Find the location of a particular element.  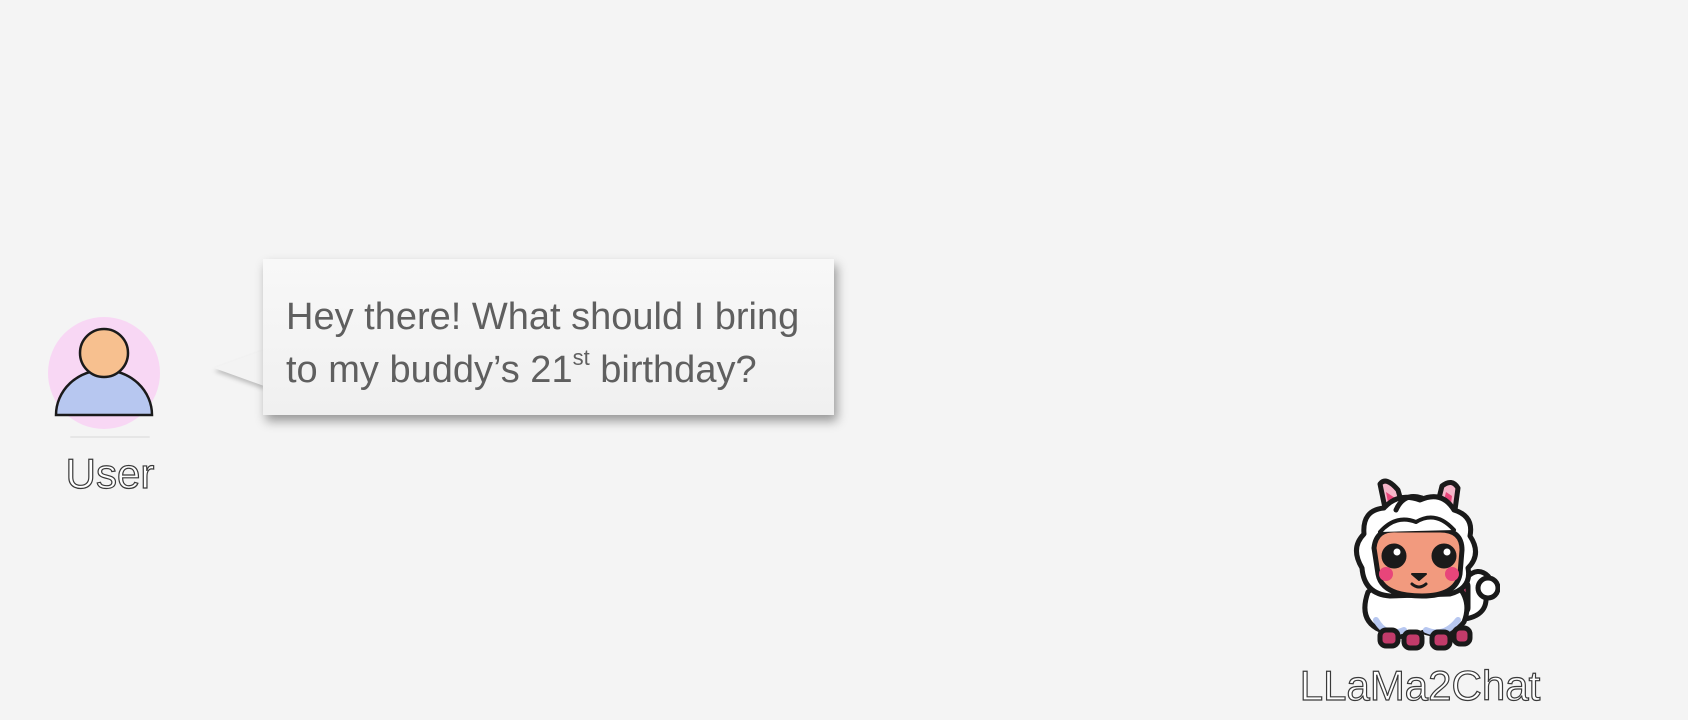

user-avatar is located at coordinates (104, 373).